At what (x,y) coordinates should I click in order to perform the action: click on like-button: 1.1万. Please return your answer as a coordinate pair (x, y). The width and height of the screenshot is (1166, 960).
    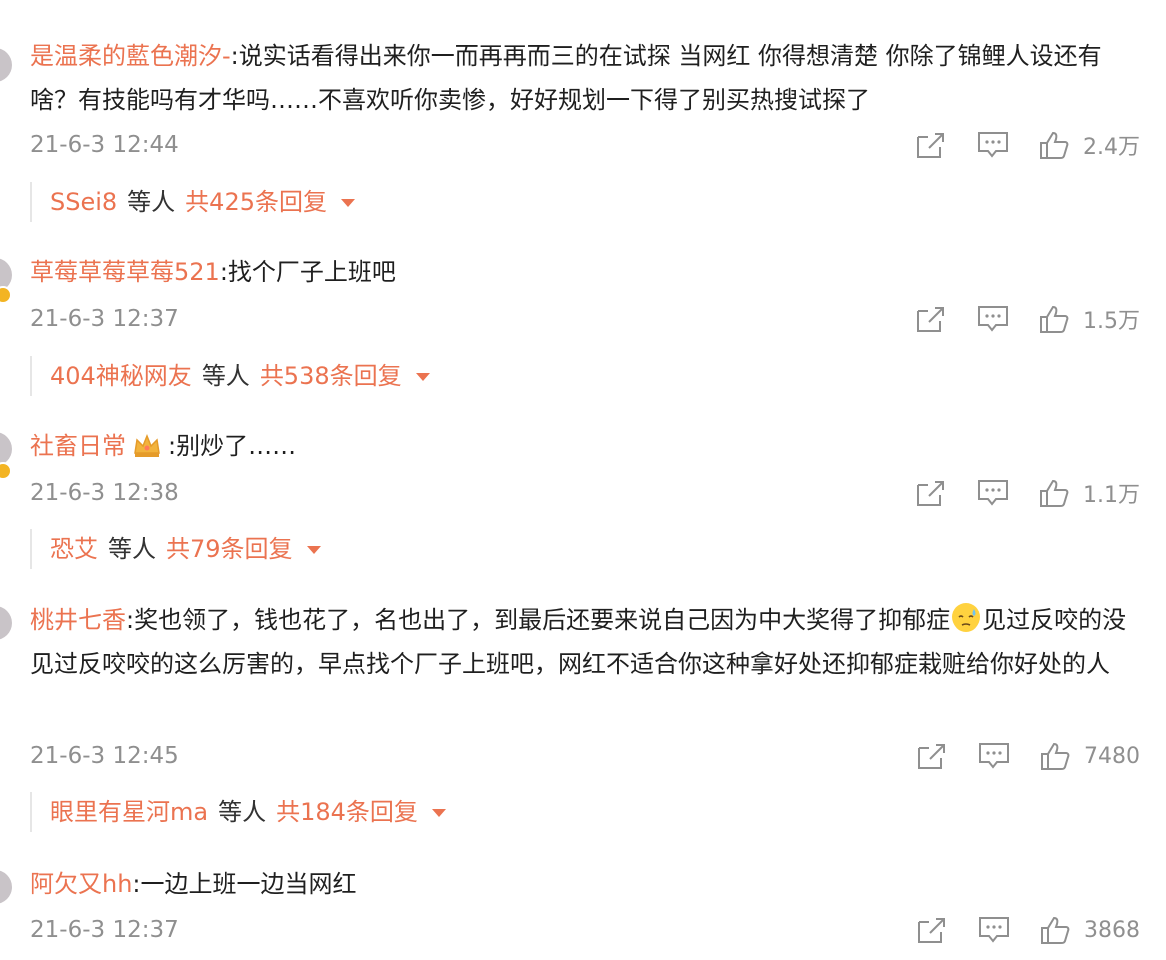
    Looking at the image, I should click on (1089, 493).